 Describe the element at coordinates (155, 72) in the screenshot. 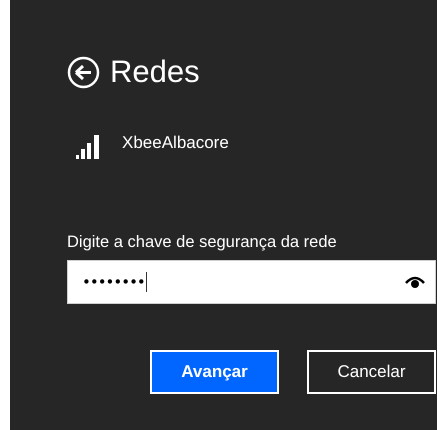

I see `page-title: Redes` at that location.